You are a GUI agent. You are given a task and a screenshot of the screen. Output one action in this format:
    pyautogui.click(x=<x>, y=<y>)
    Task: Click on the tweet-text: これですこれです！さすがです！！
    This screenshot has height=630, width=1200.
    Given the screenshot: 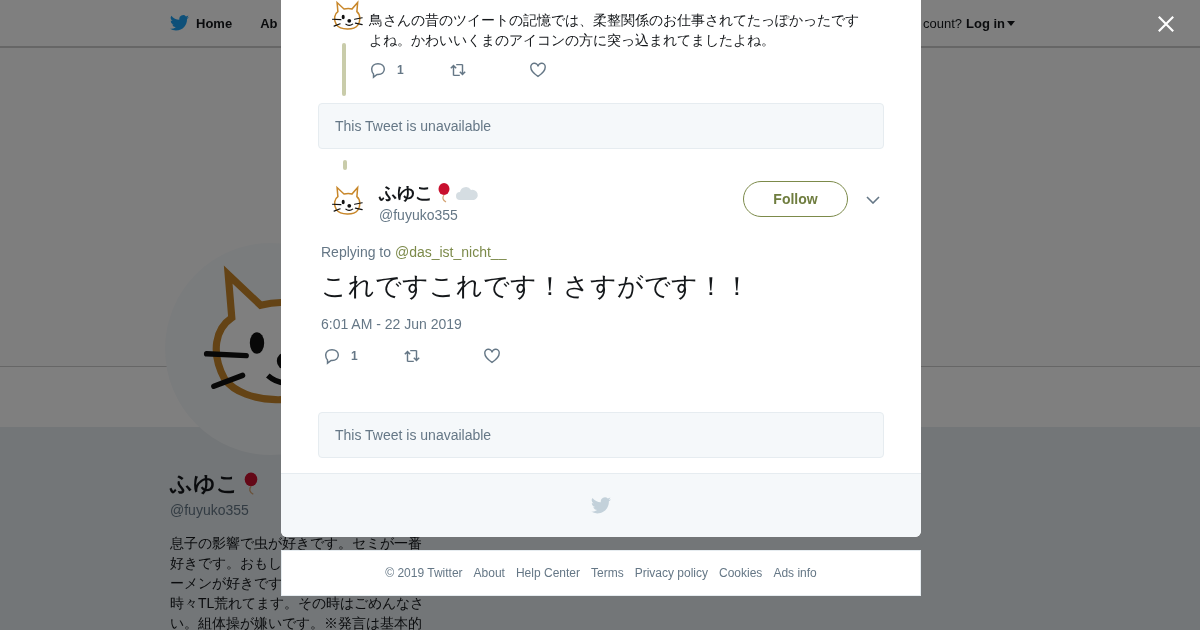 What is the action you would take?
    pyautogui.click(x=536, y=286)
    